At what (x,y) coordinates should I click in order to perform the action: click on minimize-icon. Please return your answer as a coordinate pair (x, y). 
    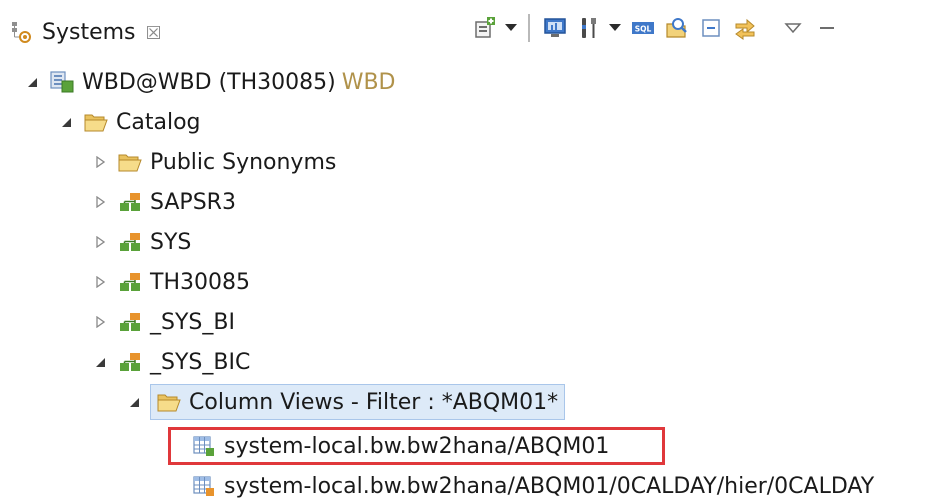
    Looking at the image, I should click on (827, 28).